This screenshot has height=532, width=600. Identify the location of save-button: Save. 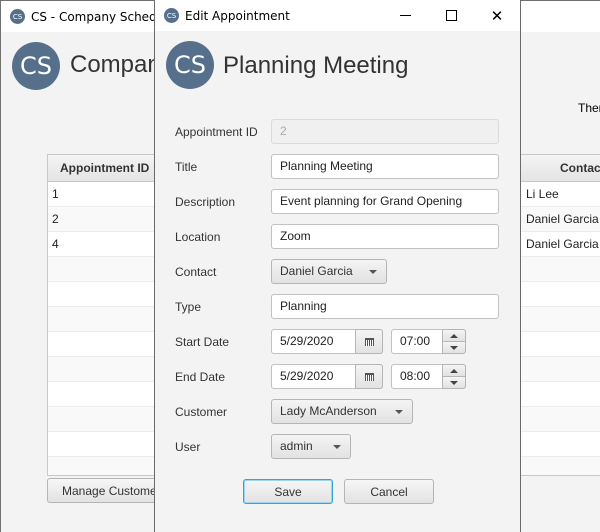
(288, 491).